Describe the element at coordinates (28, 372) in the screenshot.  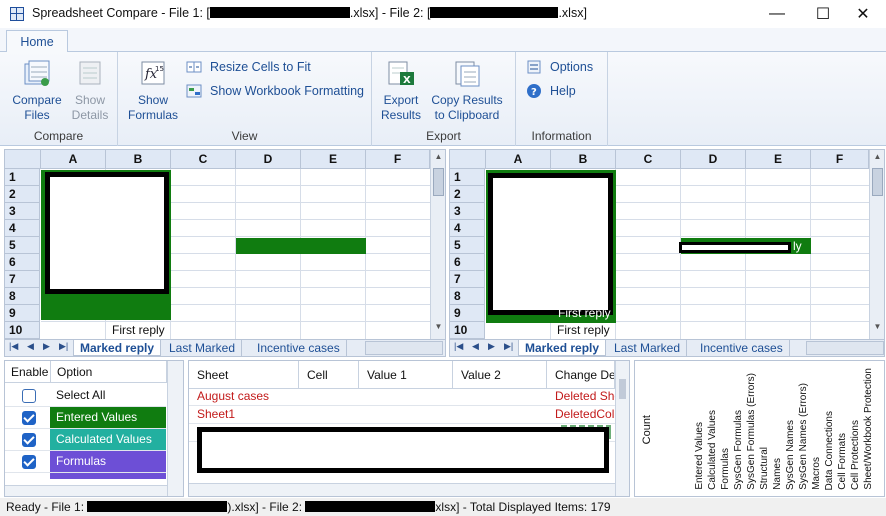
I see `enable-column-header: Enable` at that location.